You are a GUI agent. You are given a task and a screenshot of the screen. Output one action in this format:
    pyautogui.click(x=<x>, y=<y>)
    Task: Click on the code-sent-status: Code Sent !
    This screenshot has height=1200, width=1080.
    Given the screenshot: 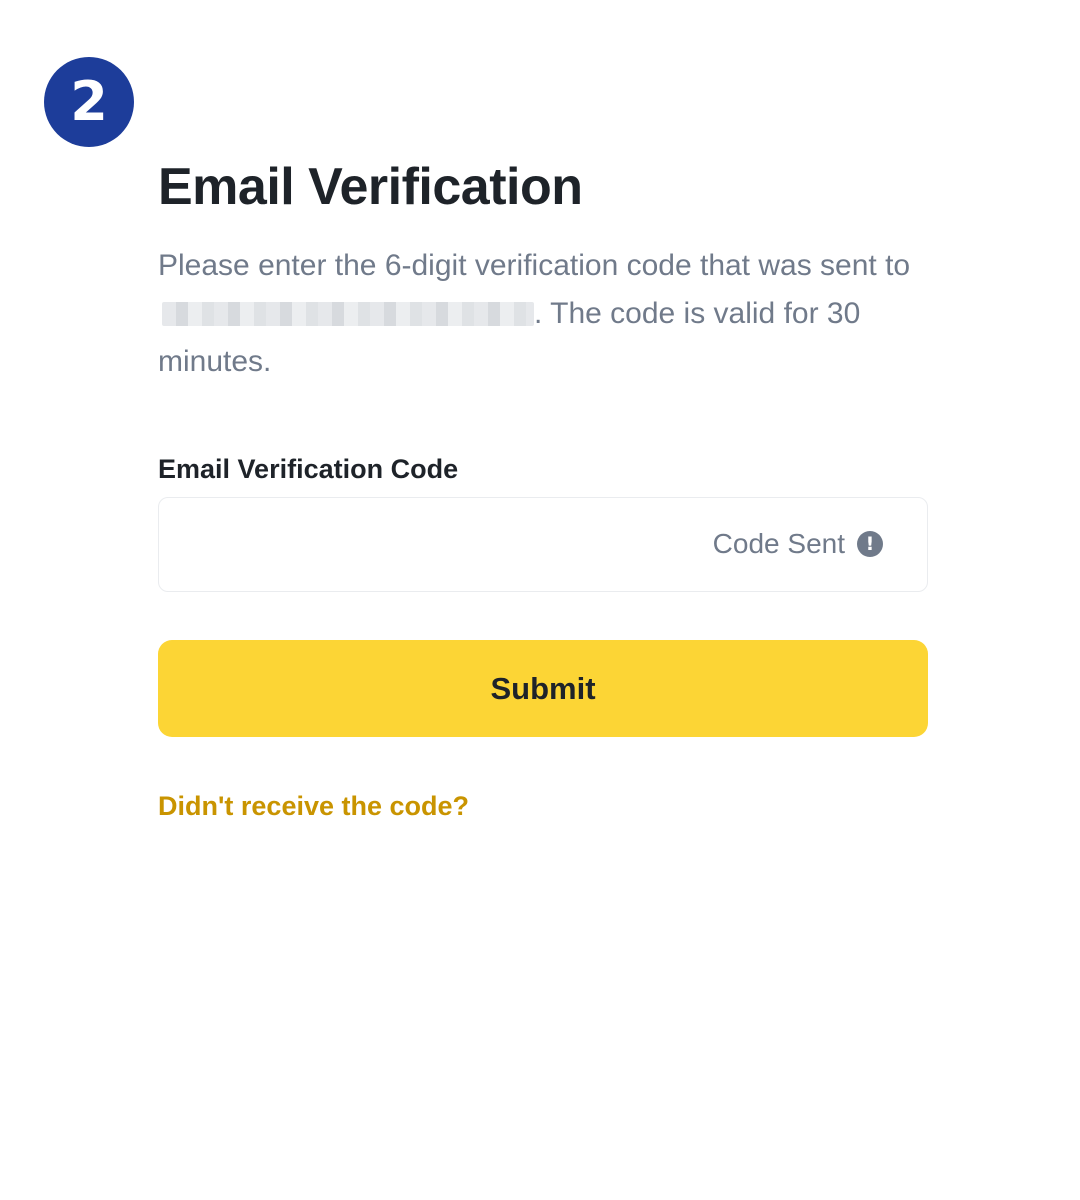 What is the action you would take?
    pyautogui.click(x=798, y=544)
    